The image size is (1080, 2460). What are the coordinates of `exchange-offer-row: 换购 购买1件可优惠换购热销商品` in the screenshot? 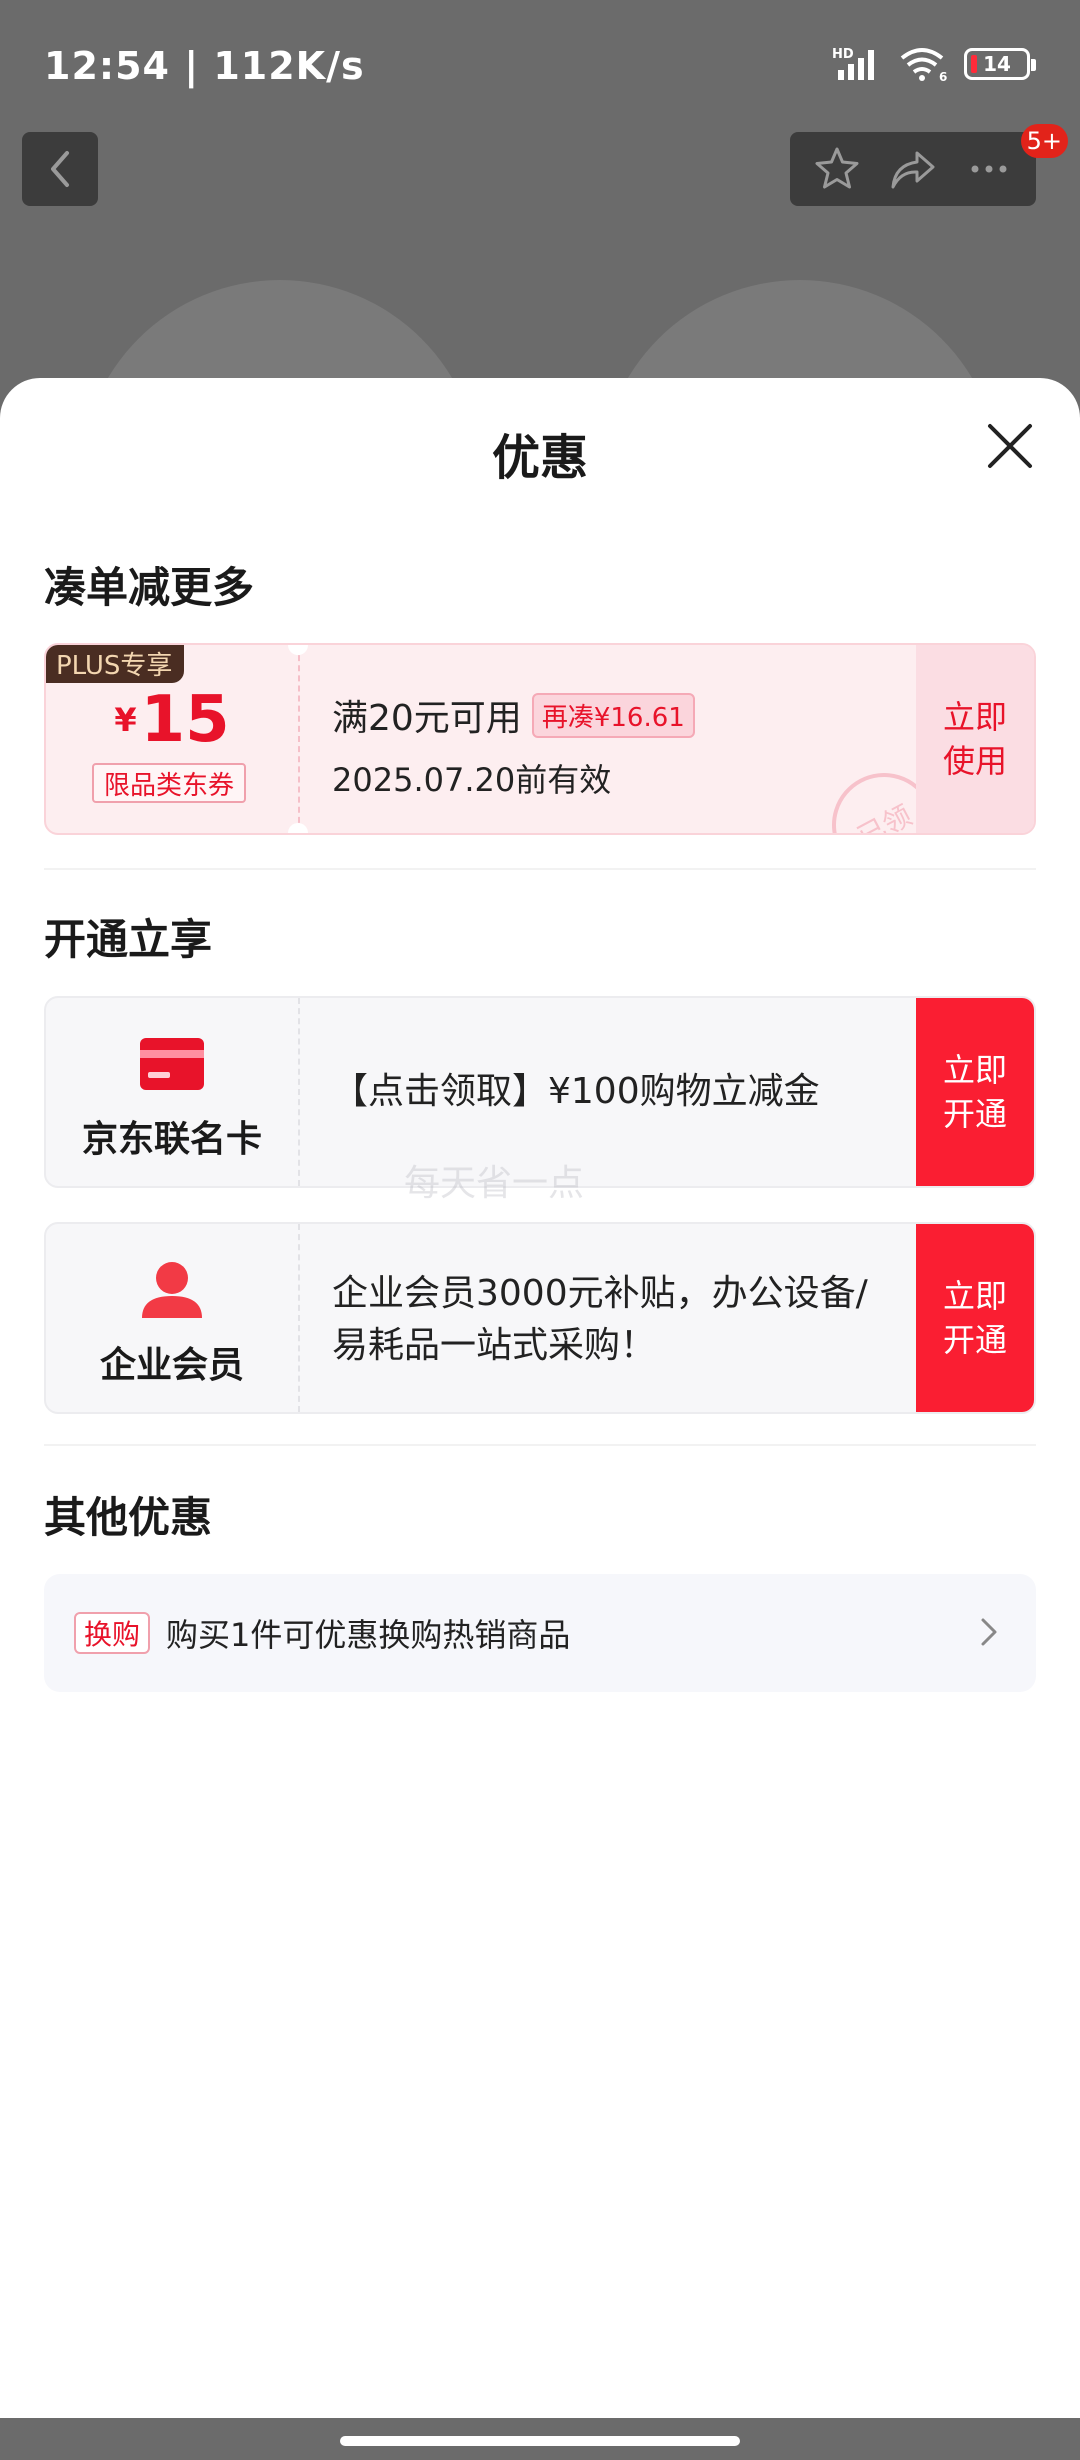 It's located at (540, 1633).